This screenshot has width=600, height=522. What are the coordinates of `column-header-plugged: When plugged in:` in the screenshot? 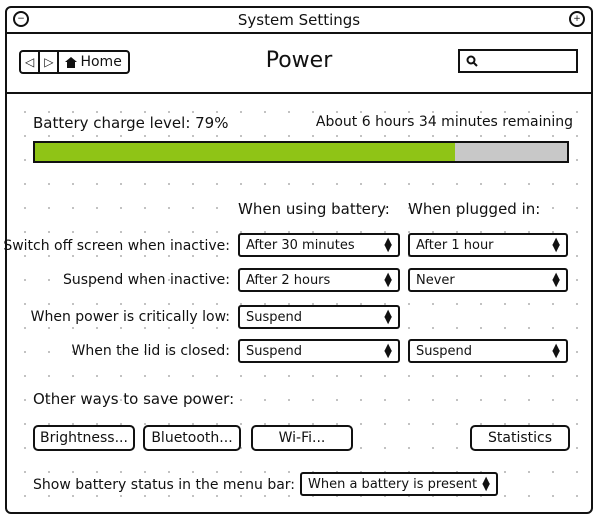 It's located at (474, 209).